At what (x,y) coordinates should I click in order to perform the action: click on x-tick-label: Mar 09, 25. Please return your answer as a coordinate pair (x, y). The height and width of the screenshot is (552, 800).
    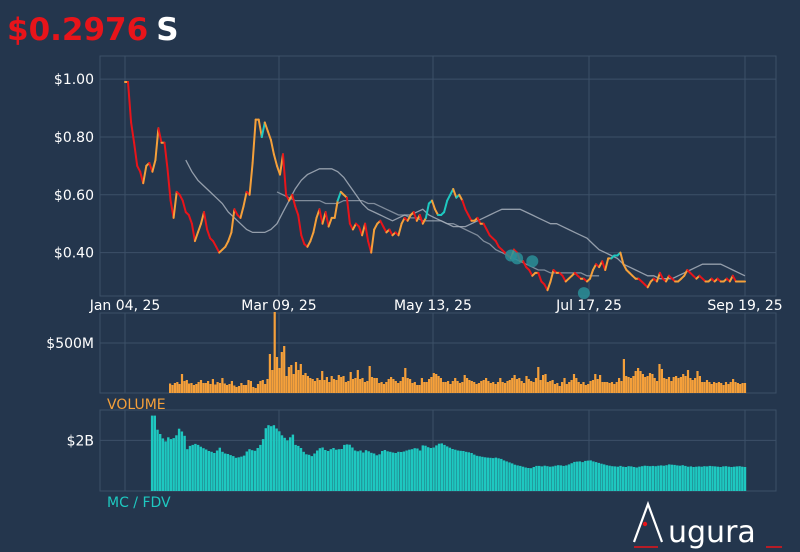
    Looking at the image, I should click on (278, 306).